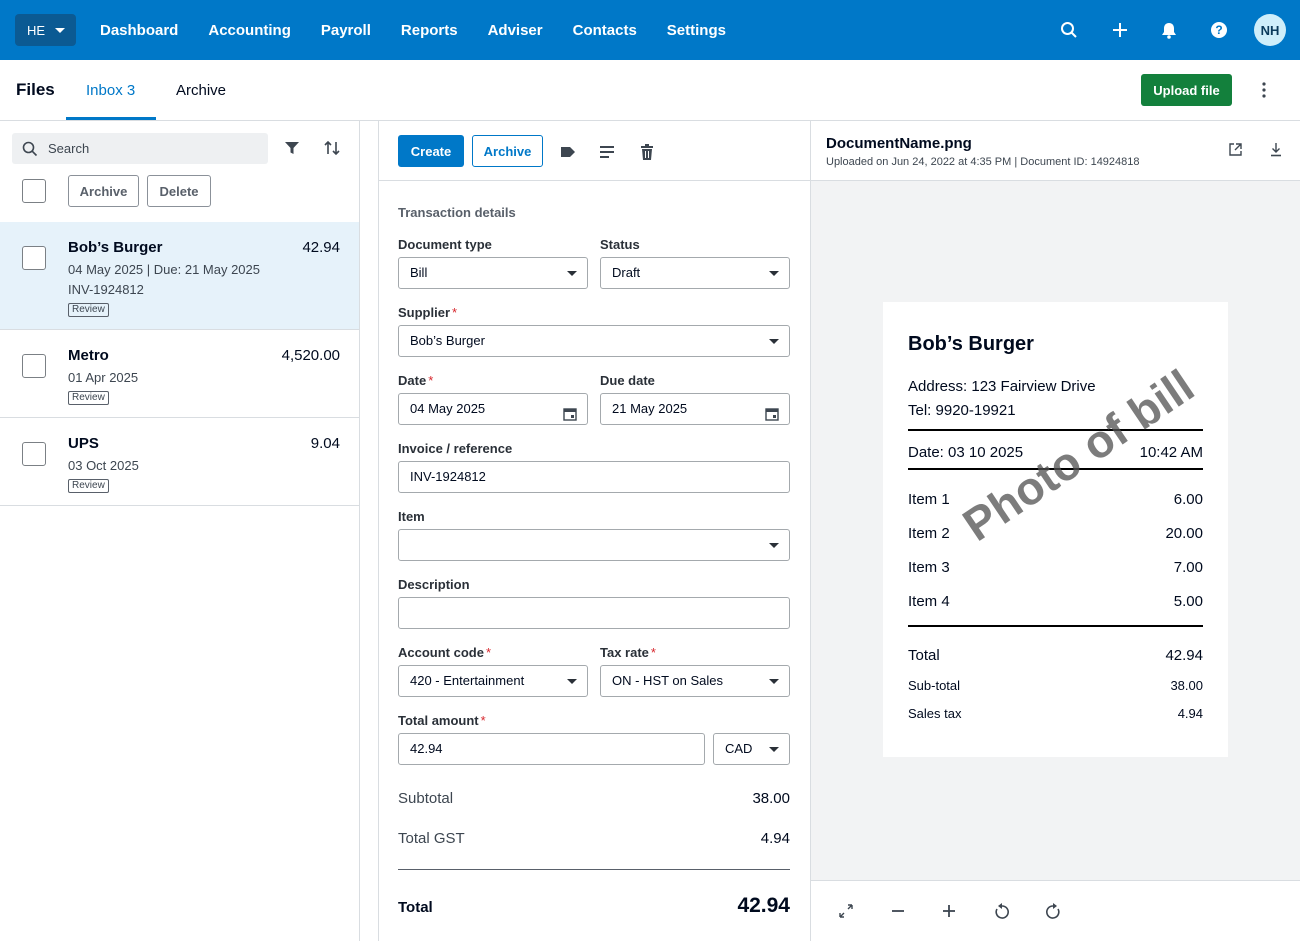 Image resolution: width=1300 pixels, height=941 pixels. I want to click on form-toolbar: Create Archive, so click(595, 151).